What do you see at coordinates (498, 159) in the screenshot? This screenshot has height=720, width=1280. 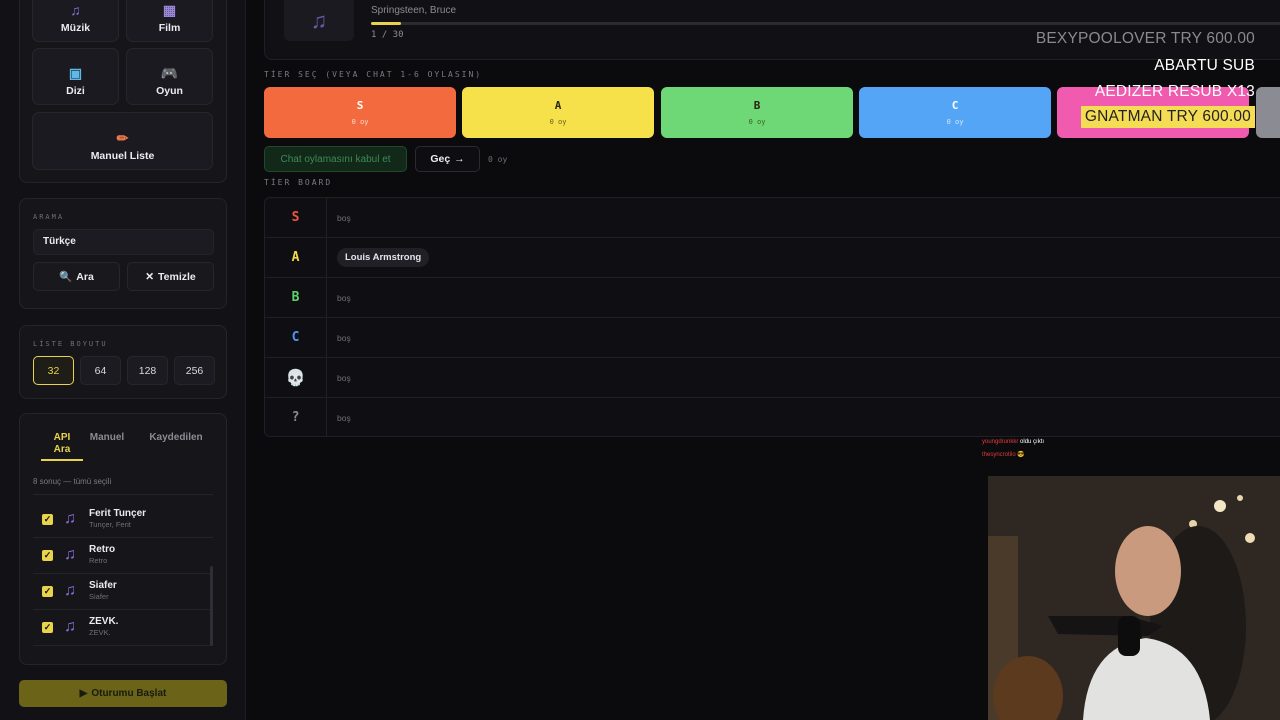 I see `skip-votes: 0 oy` at bounding box center [498, 159].